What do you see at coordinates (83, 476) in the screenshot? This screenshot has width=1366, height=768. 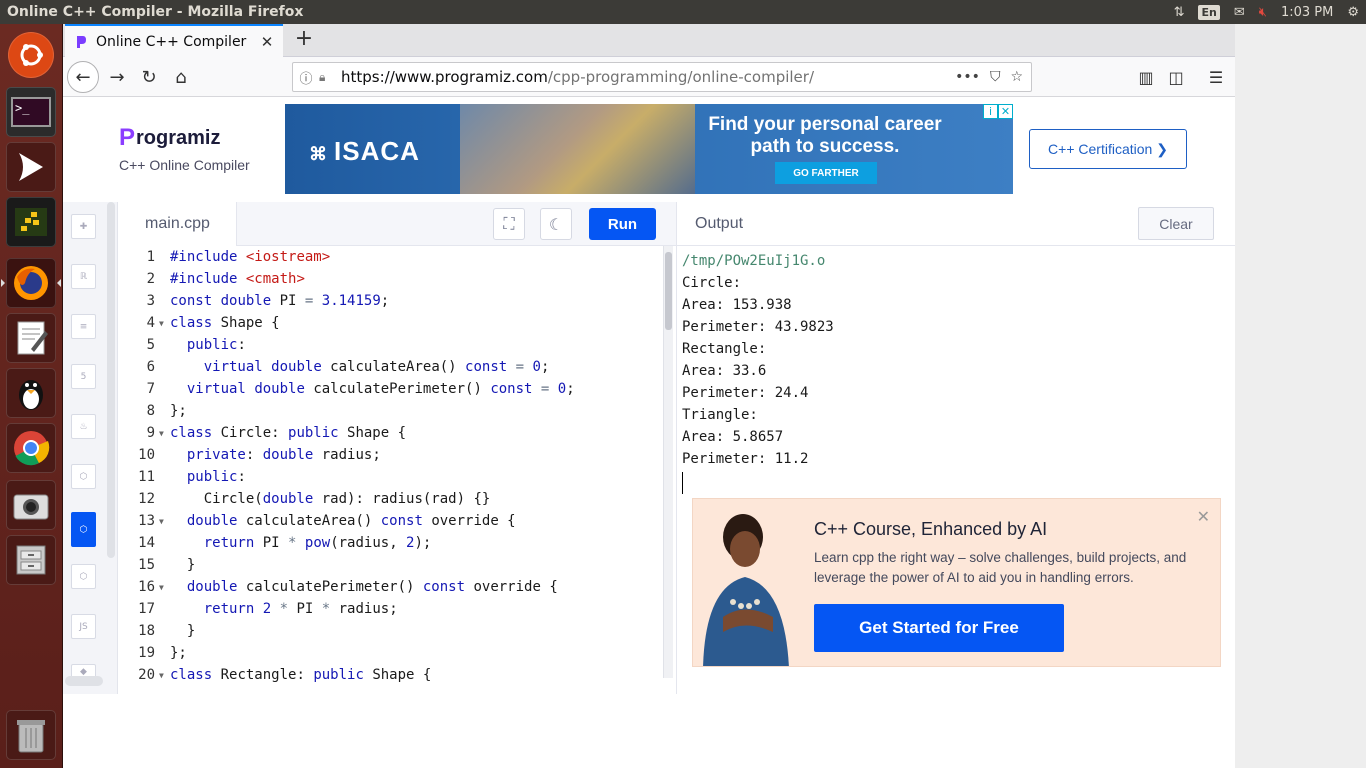 I see `c-lang-icon: ⬡` at bounding box center [83, 476].